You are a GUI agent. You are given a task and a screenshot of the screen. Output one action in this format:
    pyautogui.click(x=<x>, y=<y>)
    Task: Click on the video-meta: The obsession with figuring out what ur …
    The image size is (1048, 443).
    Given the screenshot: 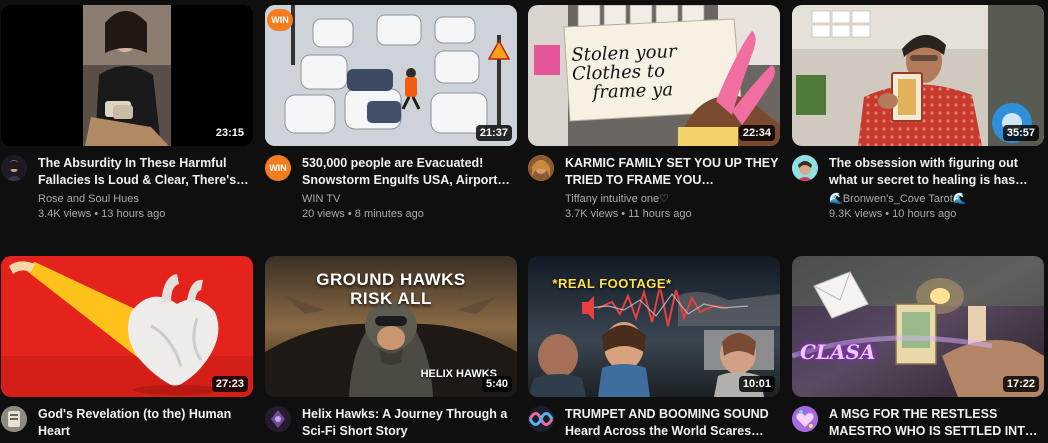 What is the action you would take?
    pyautogui.click(x=918, y=188)
    